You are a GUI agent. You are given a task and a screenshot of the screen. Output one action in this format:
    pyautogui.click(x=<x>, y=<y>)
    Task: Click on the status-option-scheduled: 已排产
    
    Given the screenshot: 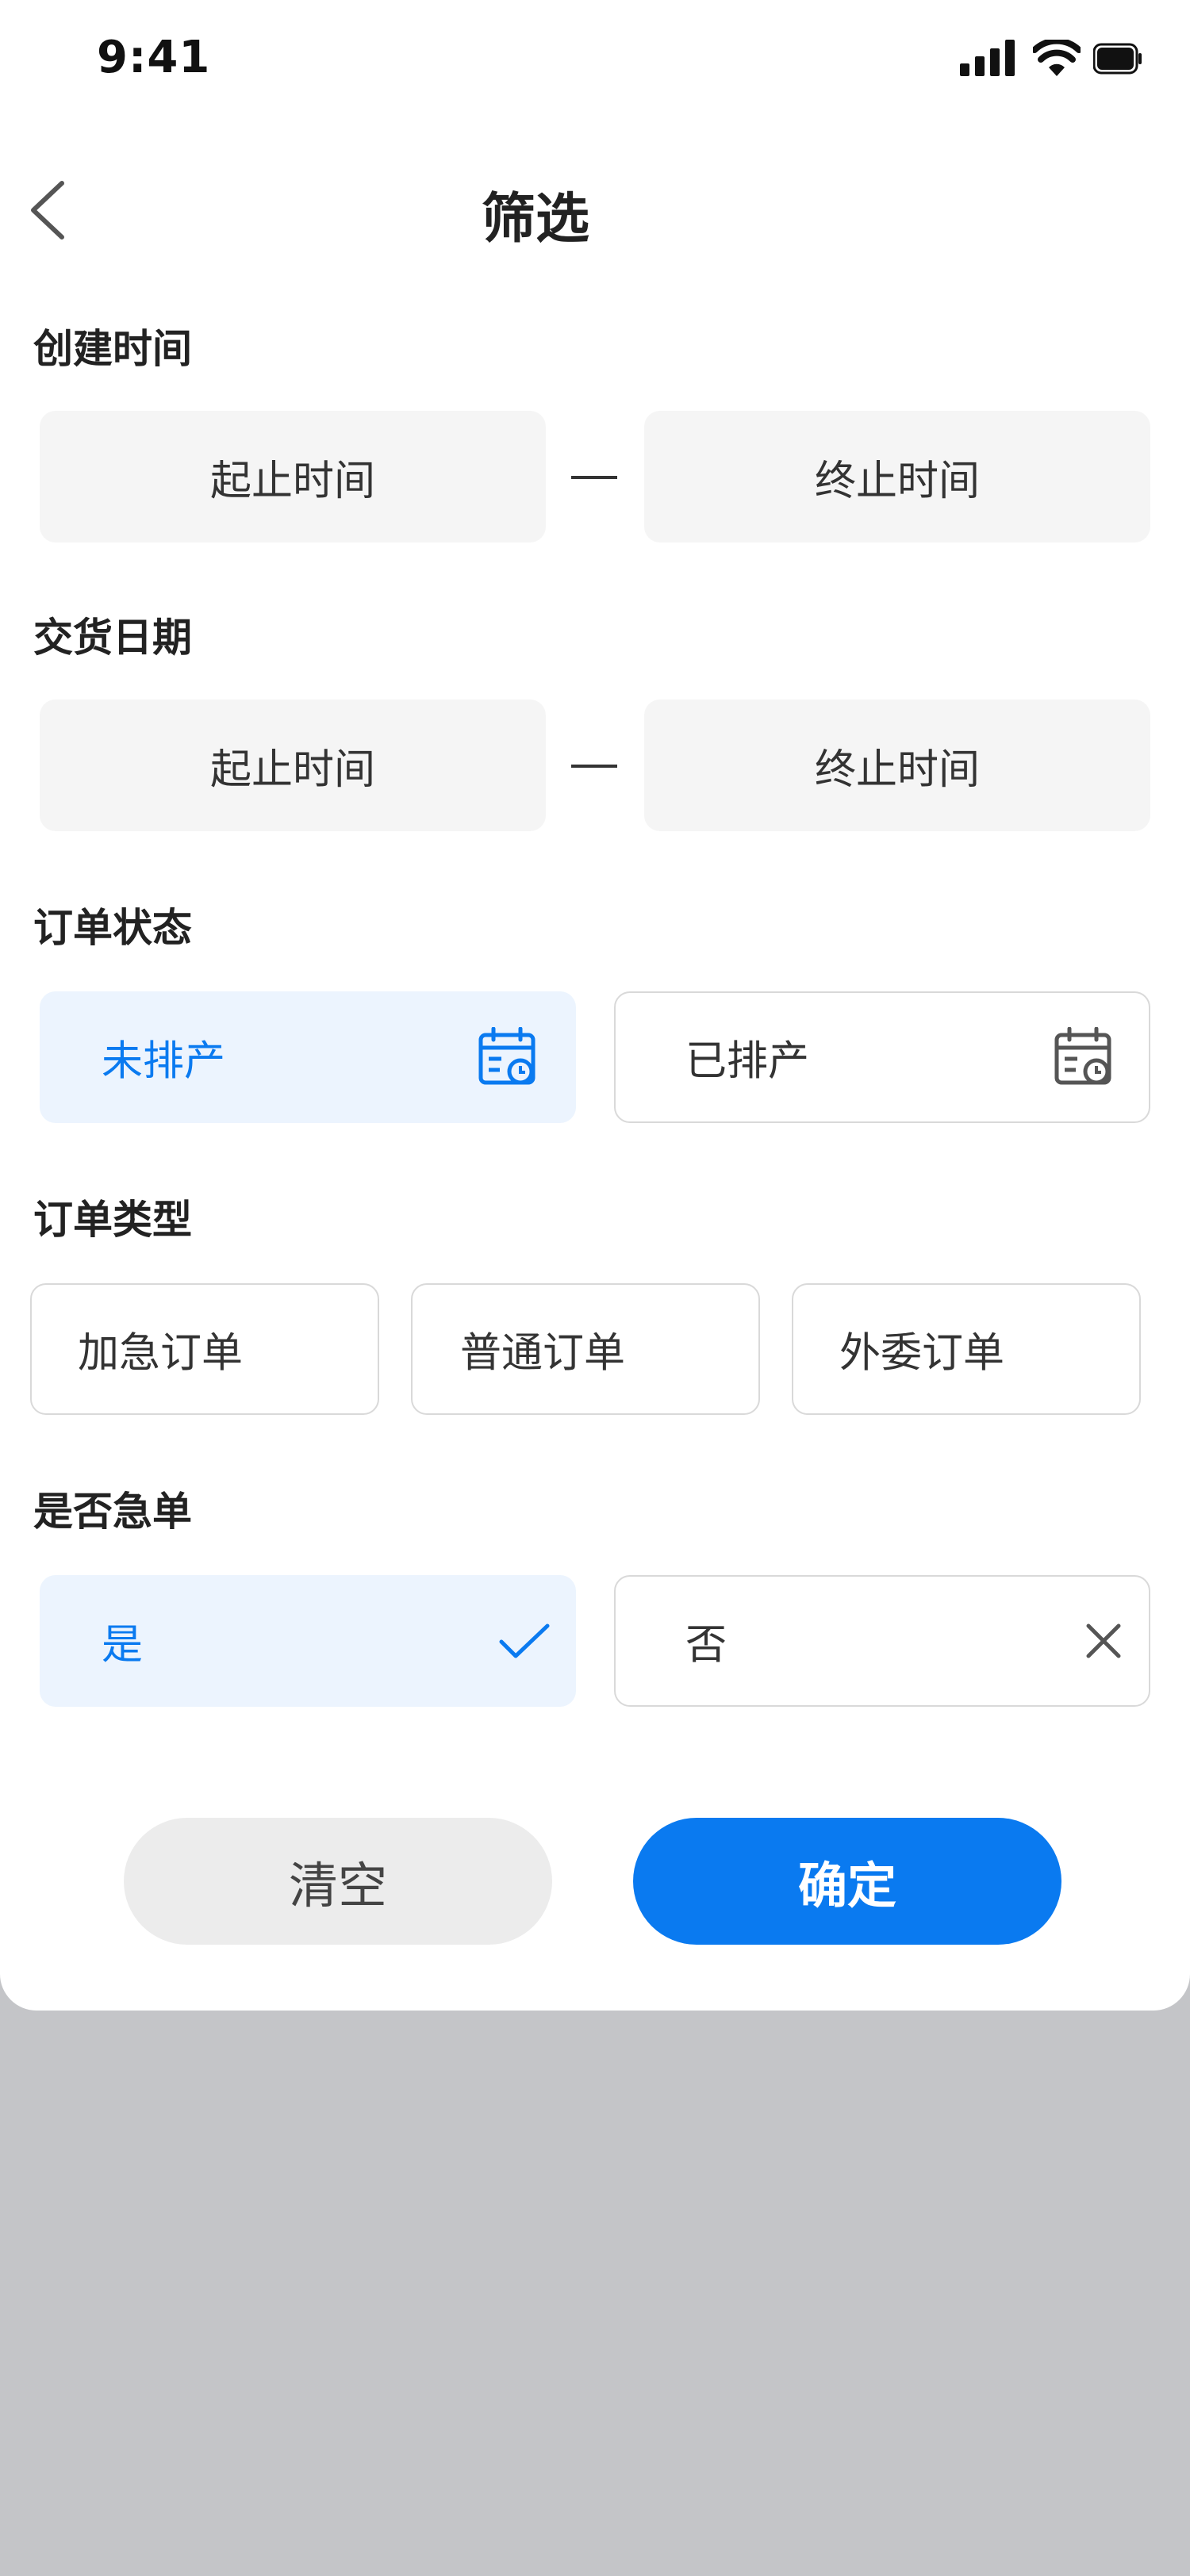 What is the action you would take?
    pyautogui.click(x=882, y=1057)
    